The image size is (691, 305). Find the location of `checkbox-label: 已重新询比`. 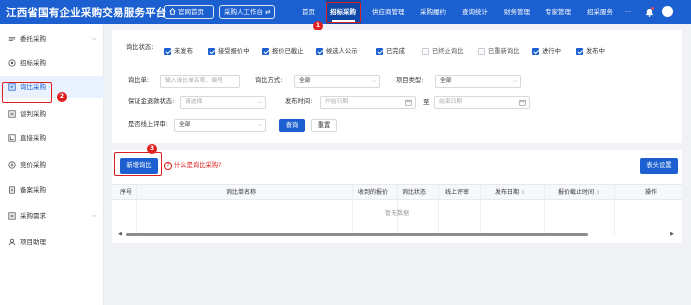

checkbox-label: 已重新询比 is located at coordinates (504, 51).